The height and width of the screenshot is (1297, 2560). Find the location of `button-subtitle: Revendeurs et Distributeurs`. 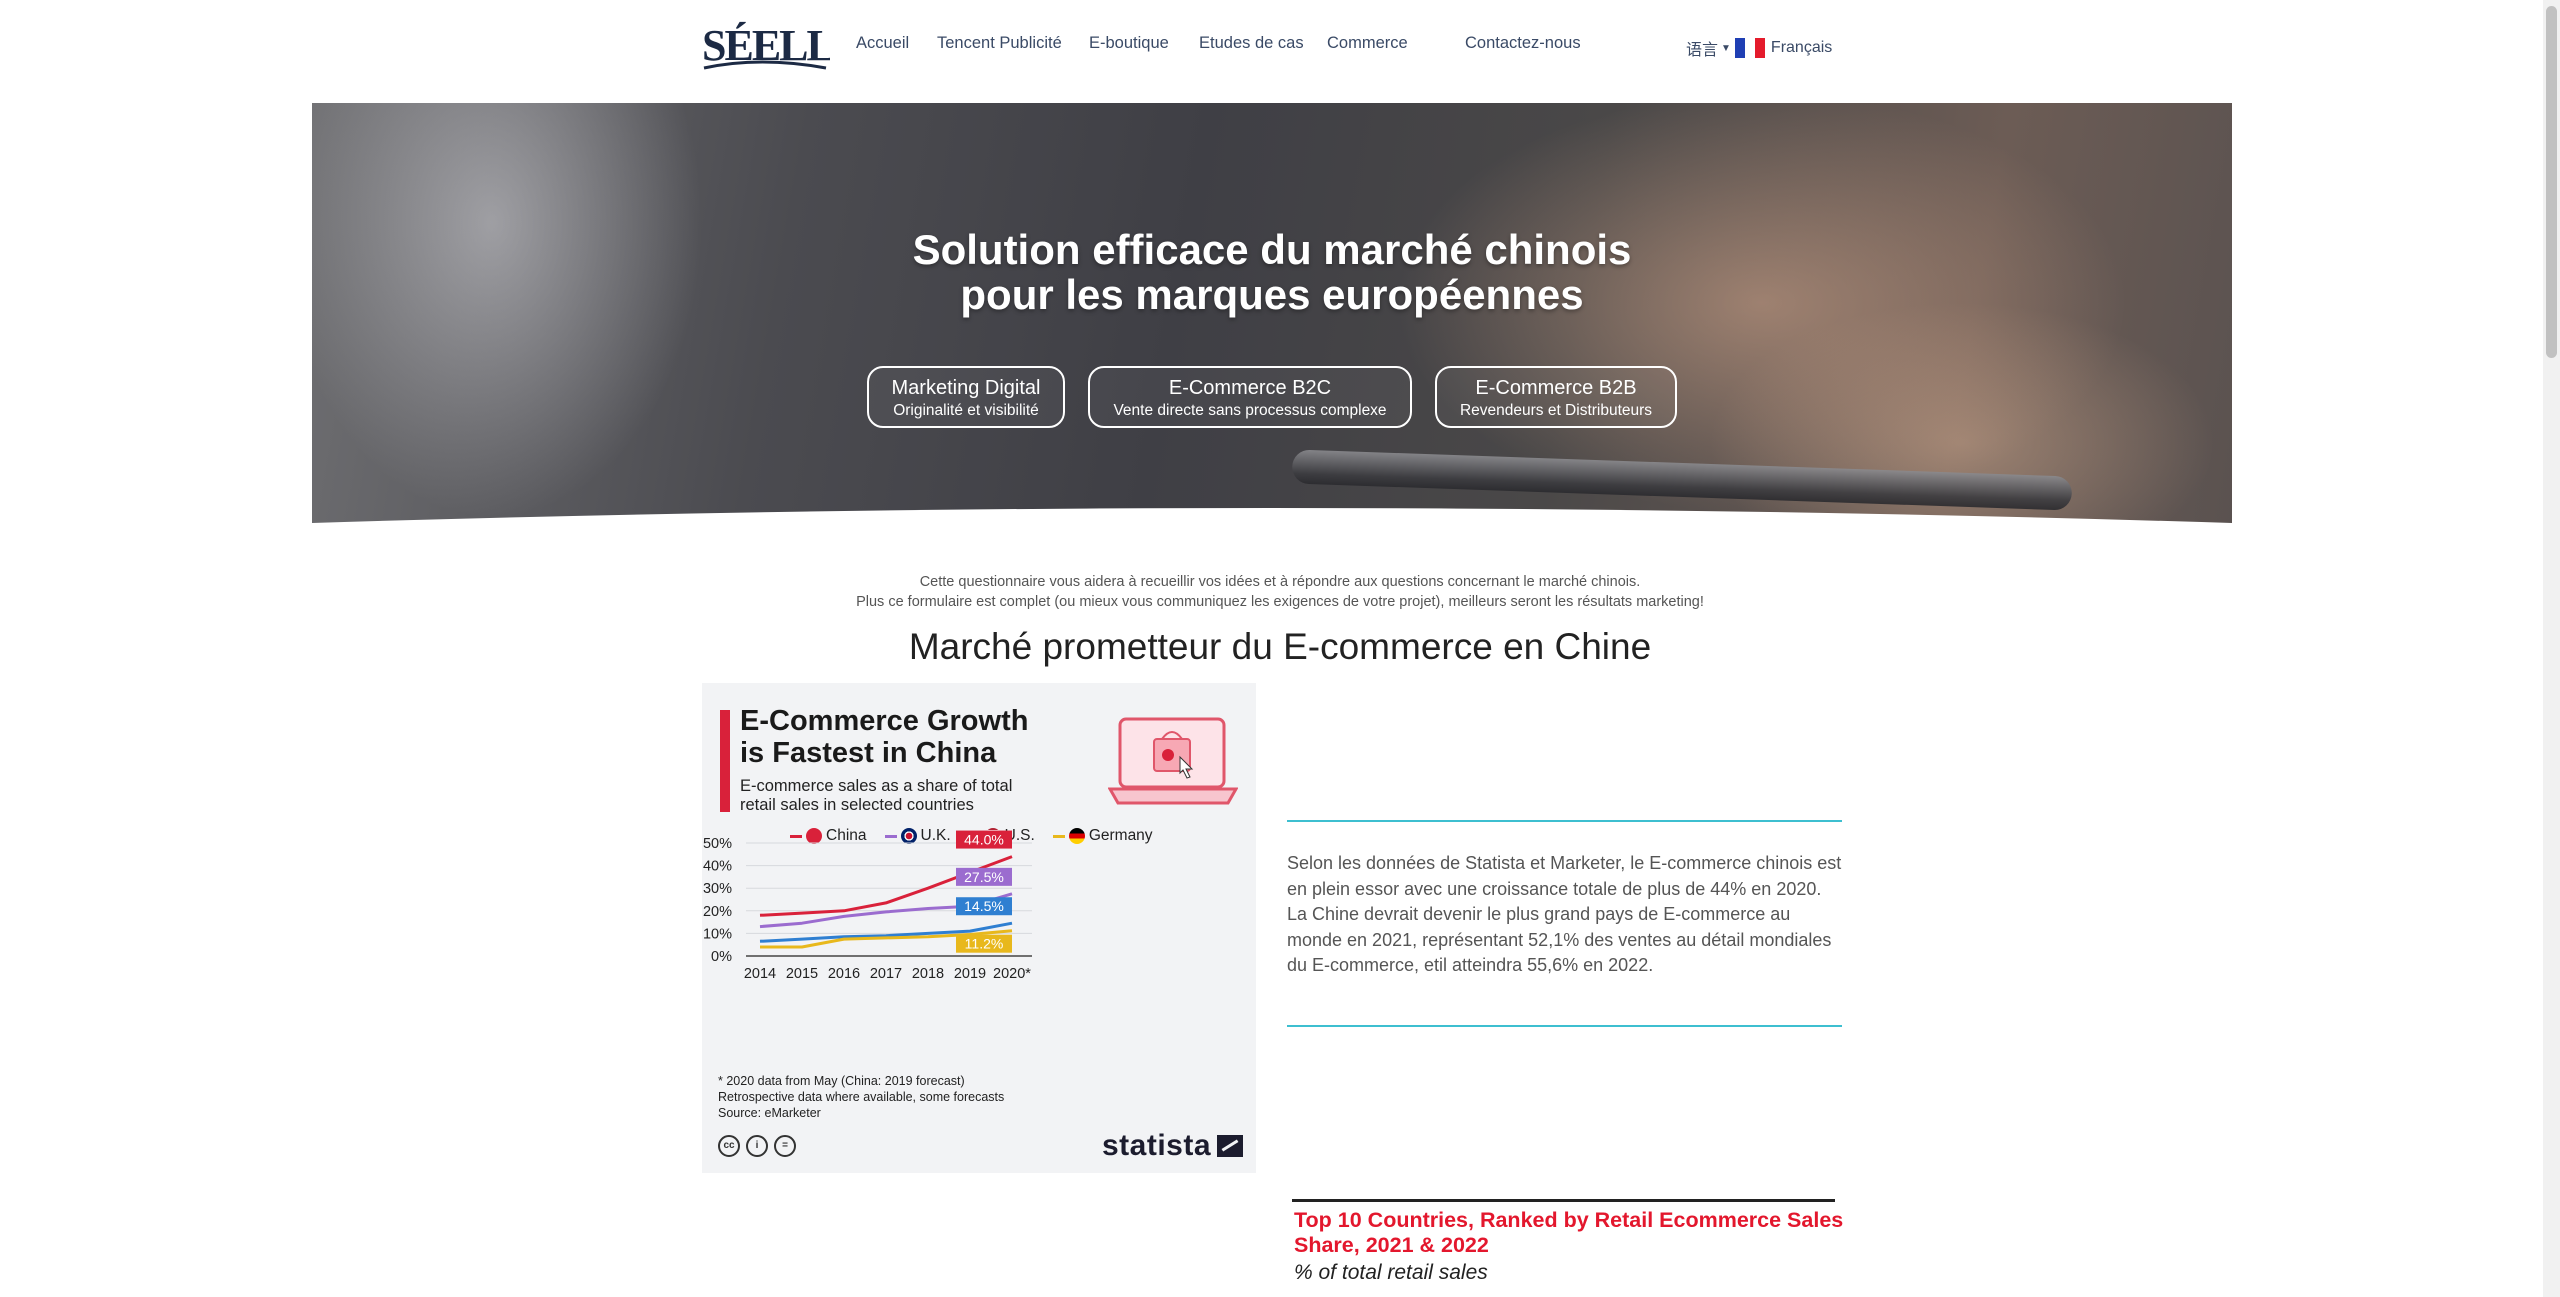

button-subtitle: Revendeurs et Distributeurs is located at coordinates (1556, 410).